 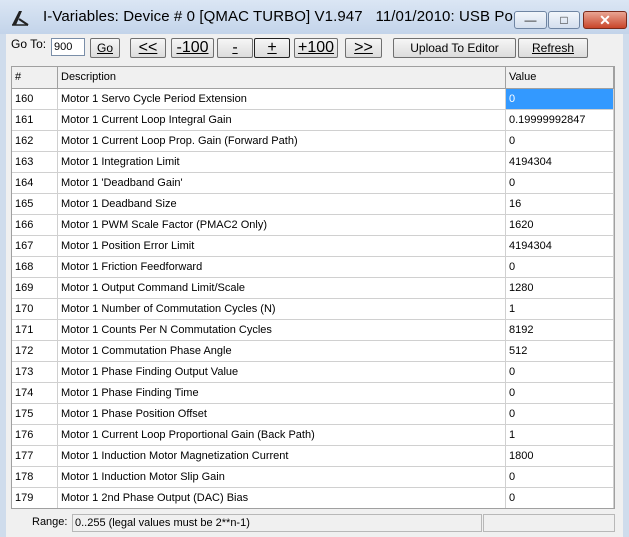 What do you see at coordinates (553, 48) in the screenshot?
I see `refresh-button: Refresh` at bounding box center [553, 48].